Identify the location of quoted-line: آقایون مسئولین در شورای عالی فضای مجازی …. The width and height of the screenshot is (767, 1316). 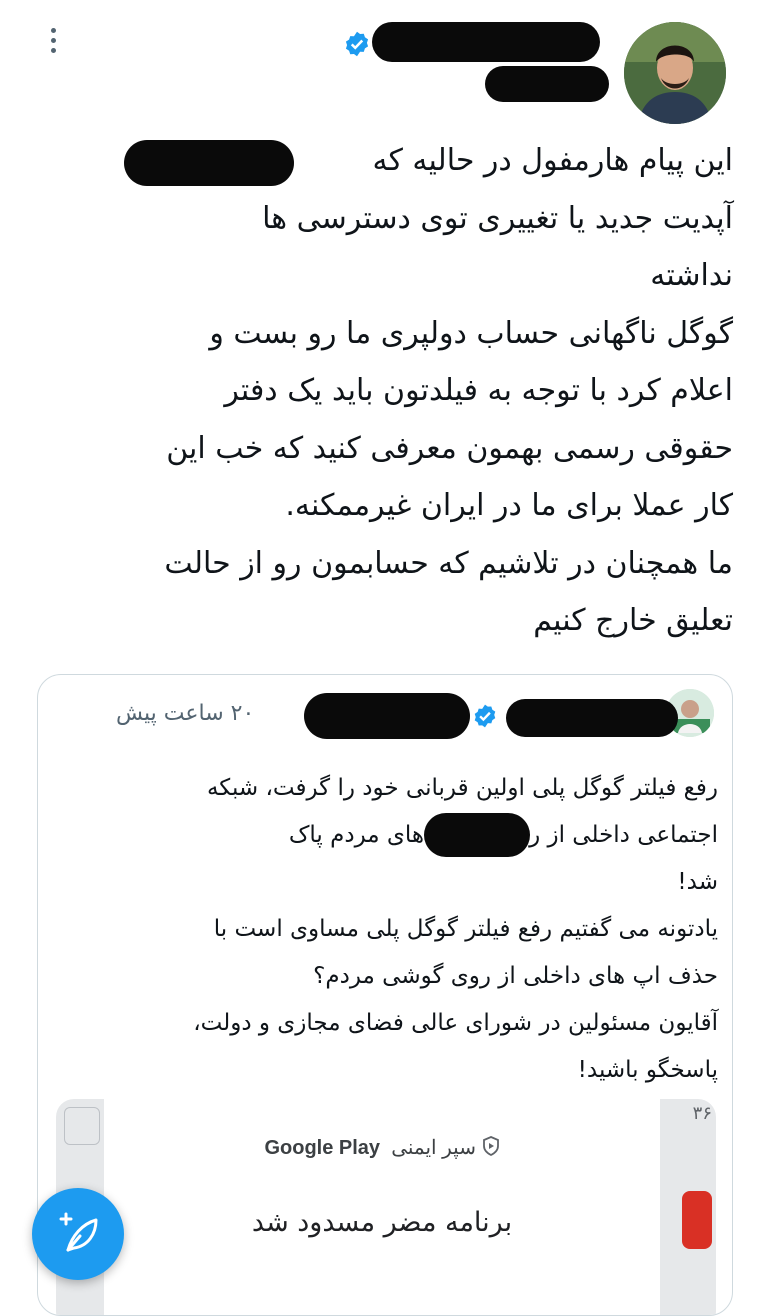
(455, 1023).